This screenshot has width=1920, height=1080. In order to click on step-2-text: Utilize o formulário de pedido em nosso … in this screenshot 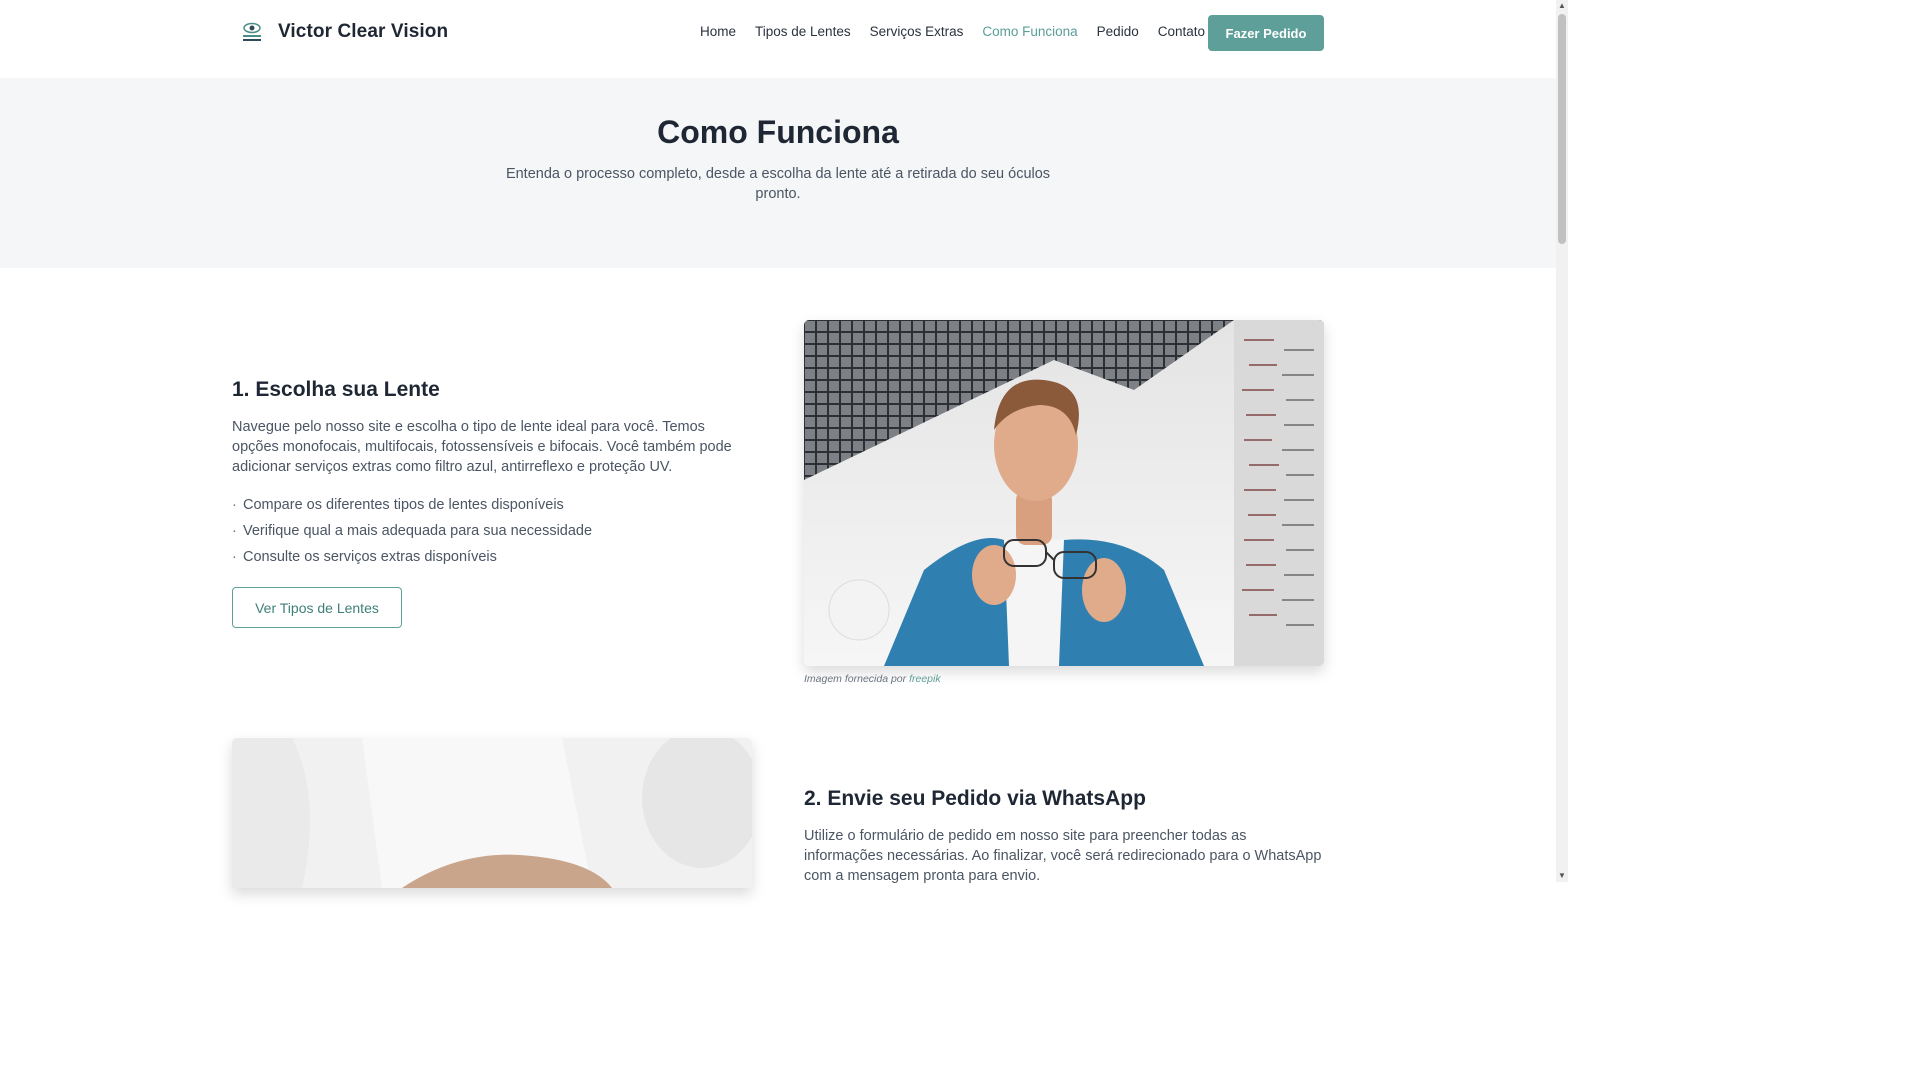, I will do `click(1063, 856)`.